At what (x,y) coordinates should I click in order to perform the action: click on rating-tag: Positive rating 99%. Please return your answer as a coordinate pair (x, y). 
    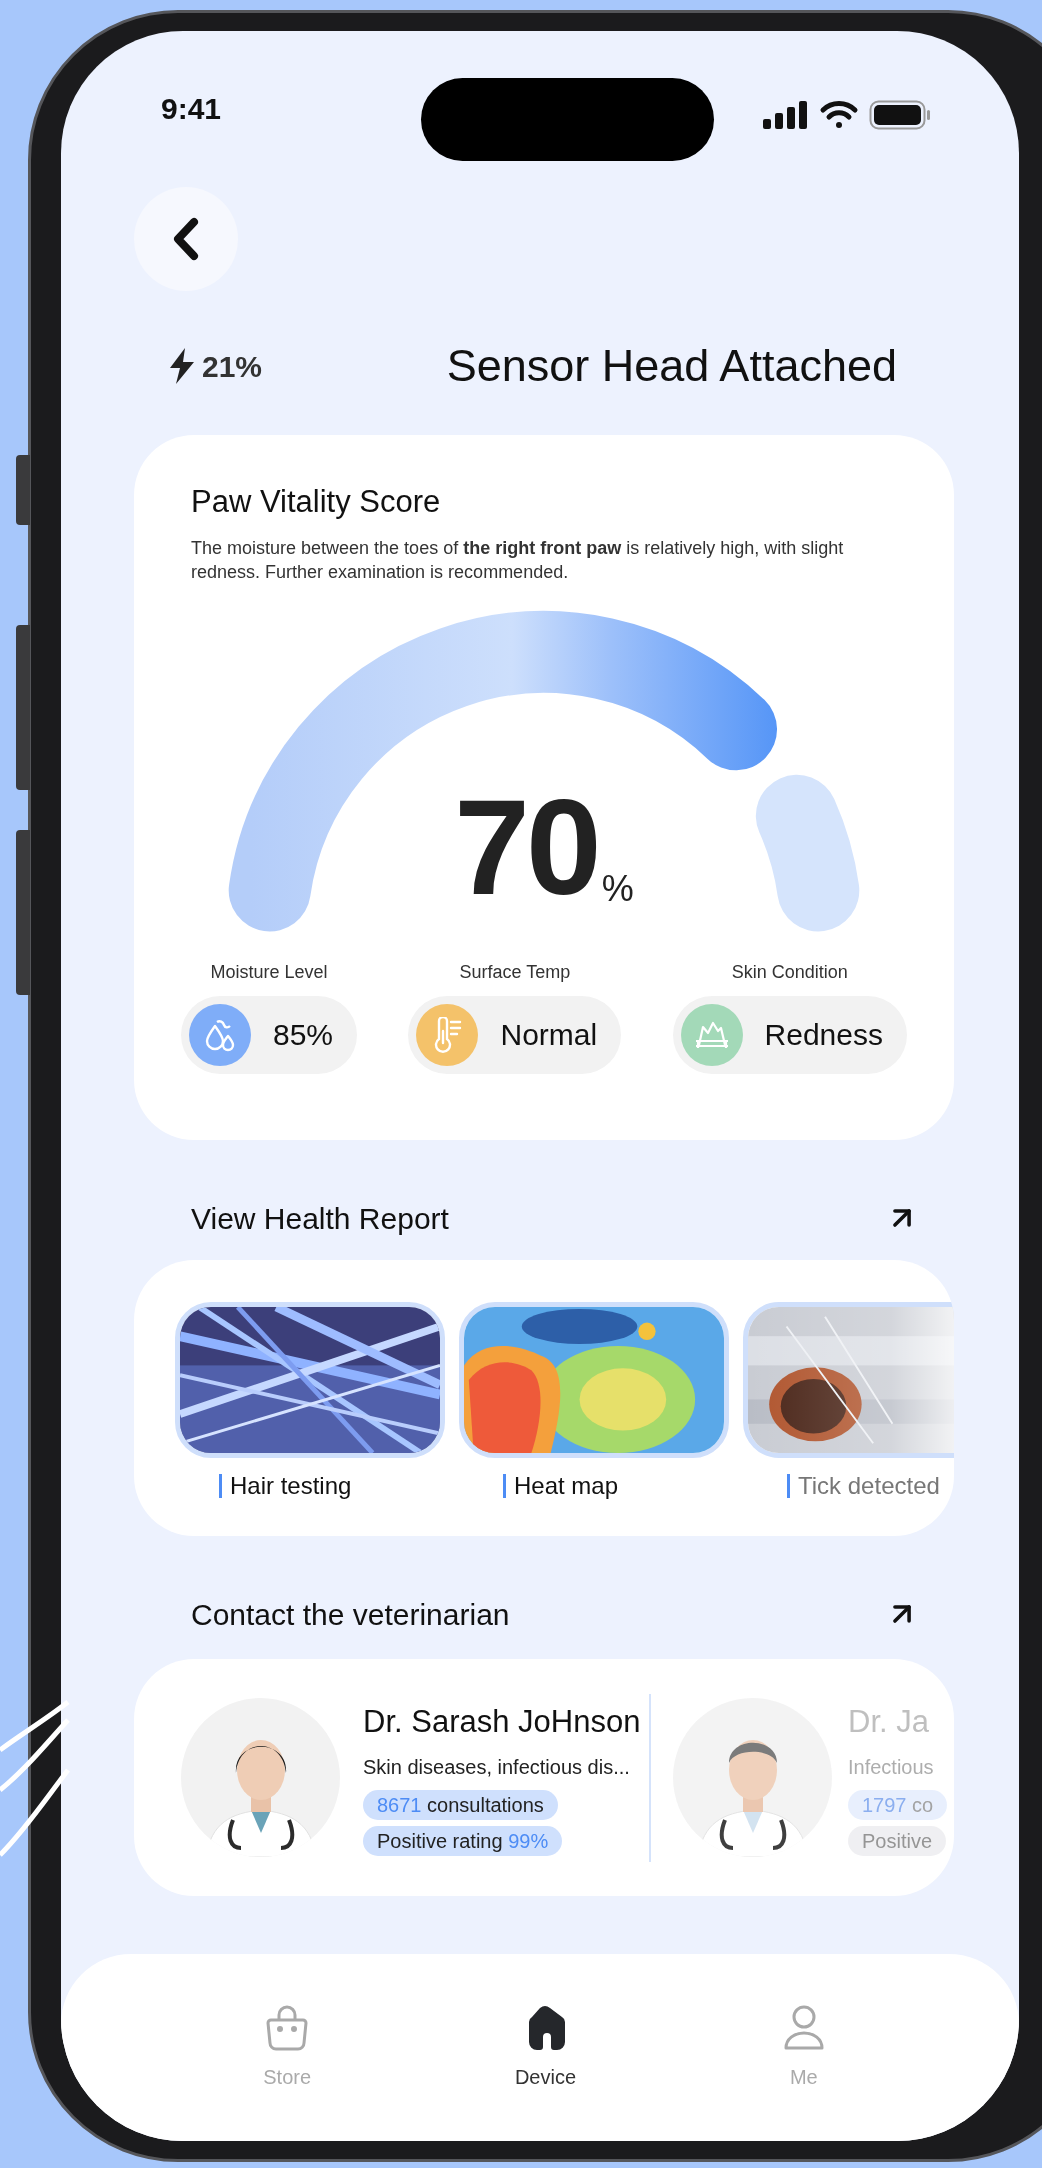
    Looking at the image, I should click on (463, 1840).